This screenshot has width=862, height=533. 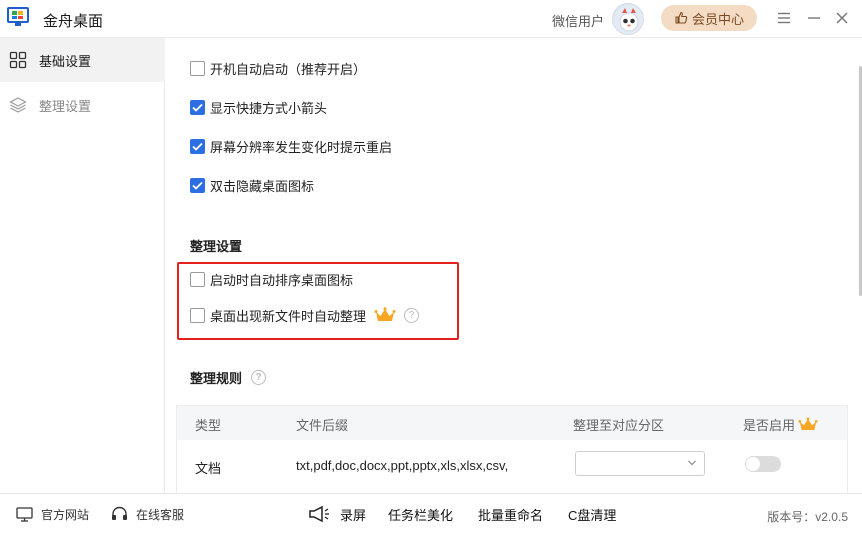 What do you see at coordinates (262, 186) in the screenshot?
I see `option-label: 双击隐藏桌面图标` at bounding box center [262, 186].